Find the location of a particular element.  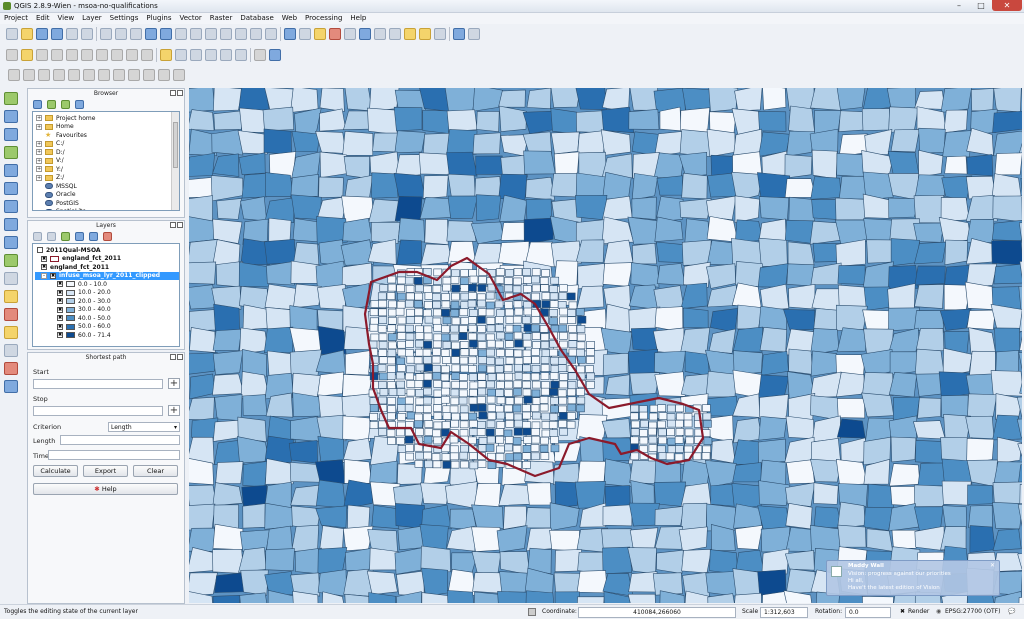

class-visibility-checkbox: ✖ is located at coordinates (60, 284).